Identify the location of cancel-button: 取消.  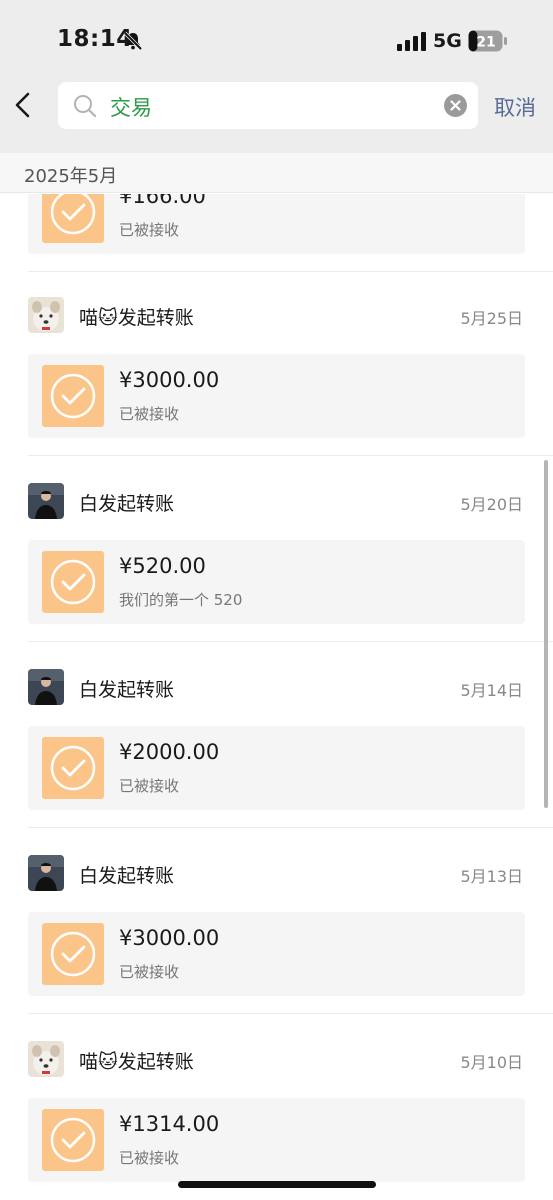
(515, 107).